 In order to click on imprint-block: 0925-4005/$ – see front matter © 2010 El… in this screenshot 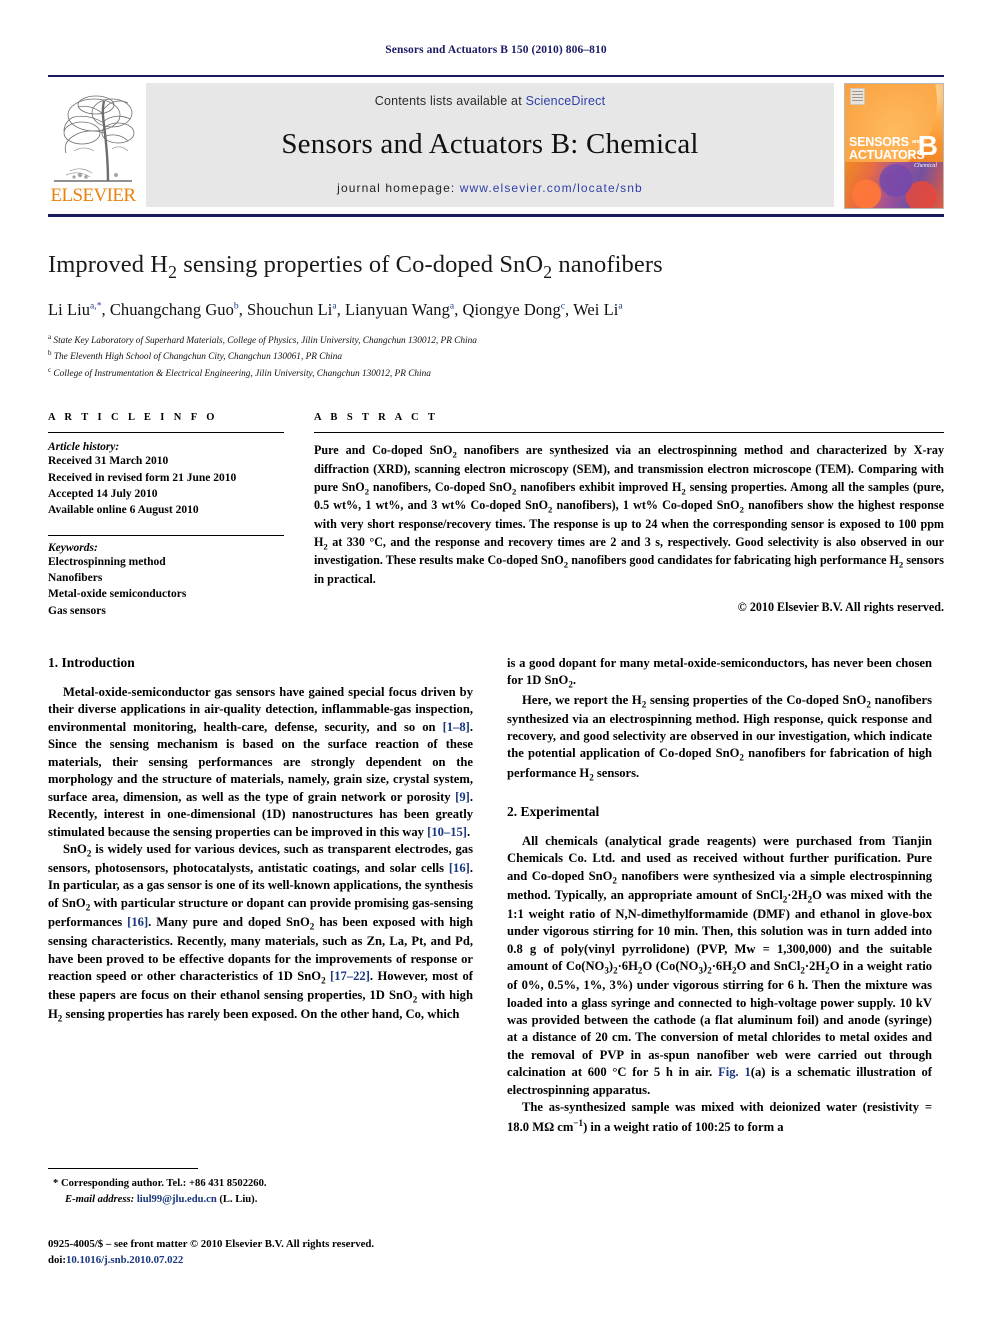, I will do `click(260, 1252)`.